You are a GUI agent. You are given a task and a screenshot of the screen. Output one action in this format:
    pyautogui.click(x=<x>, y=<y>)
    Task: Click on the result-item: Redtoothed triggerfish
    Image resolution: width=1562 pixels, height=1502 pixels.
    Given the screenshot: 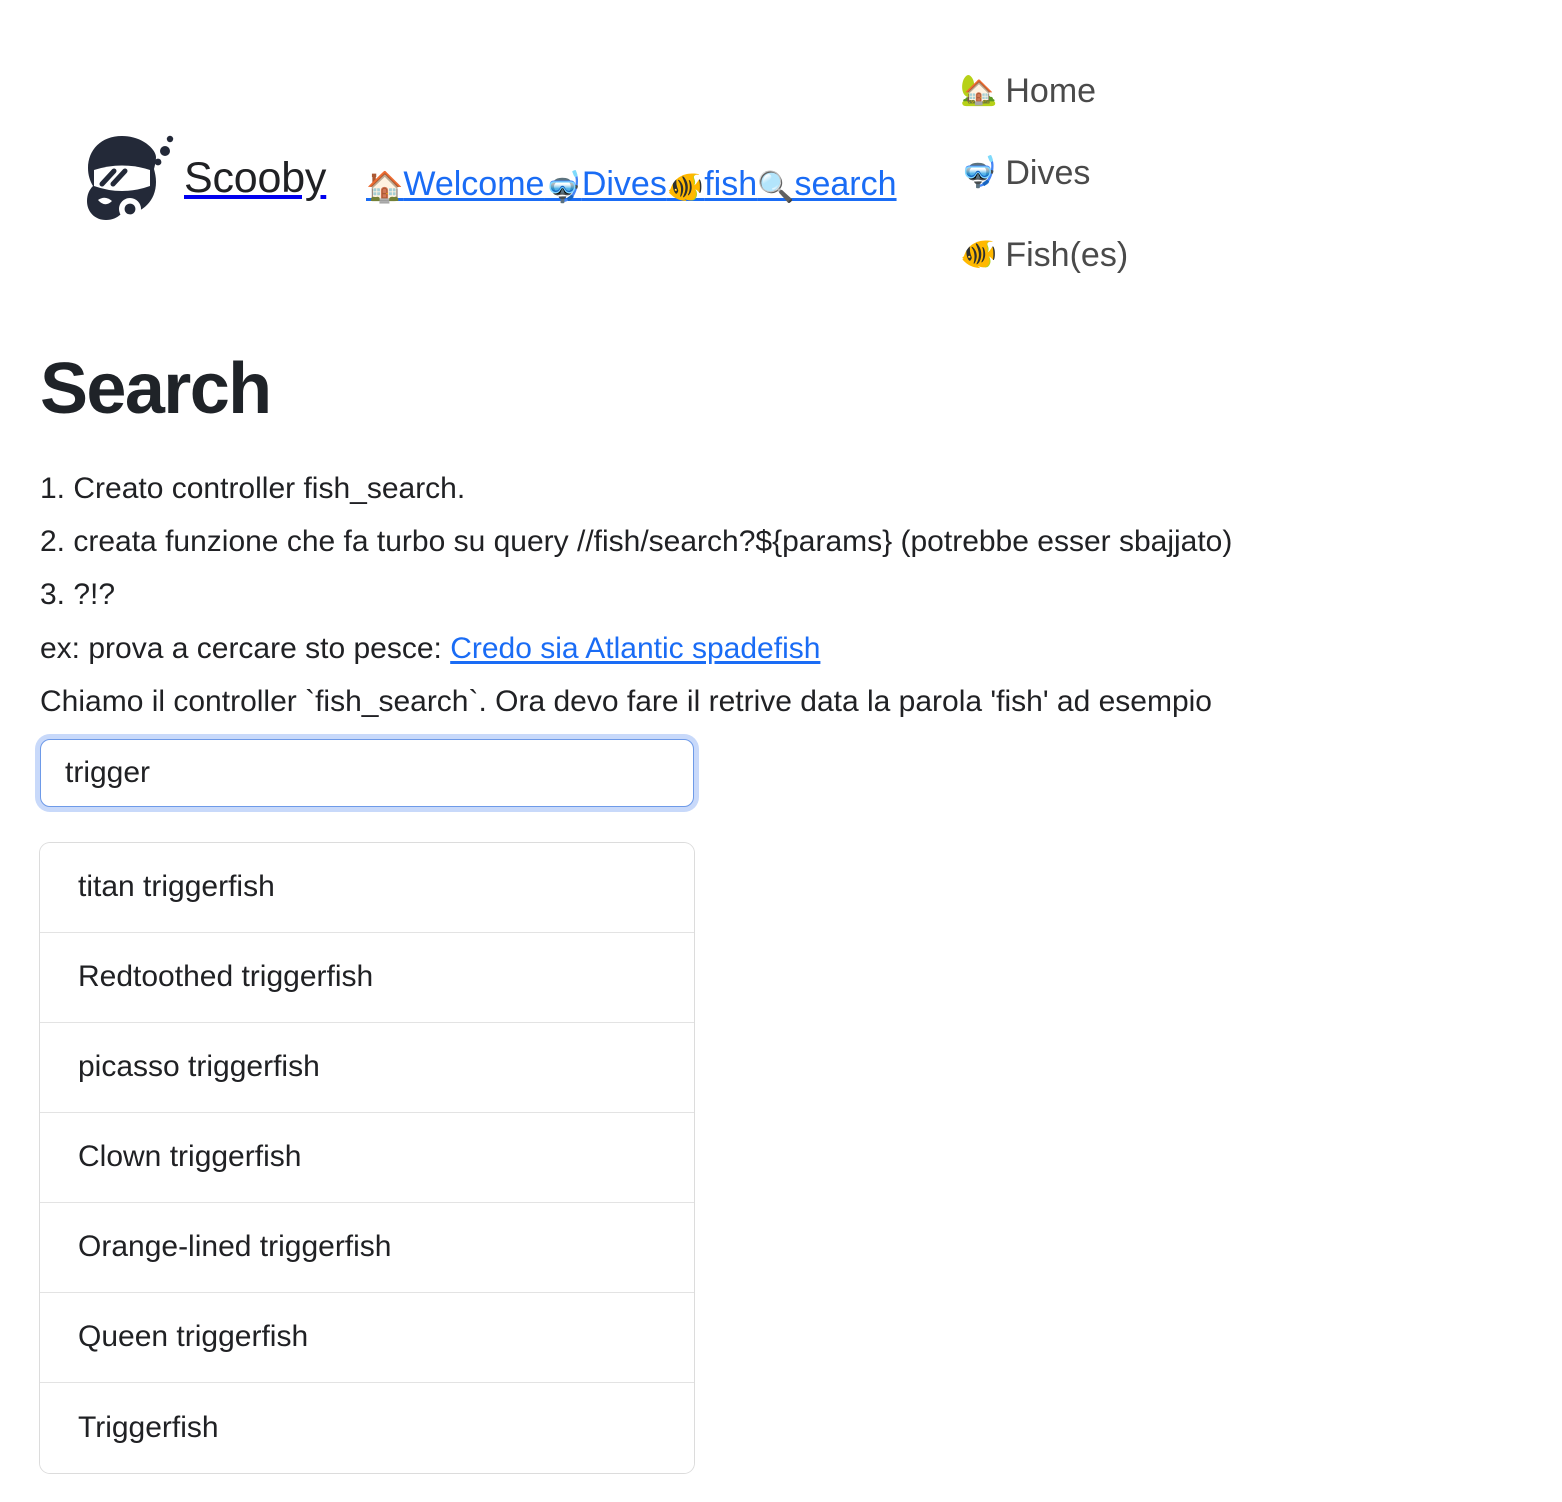 What is the action you would take?
    pyautogui.click(x=367, y=977)
    